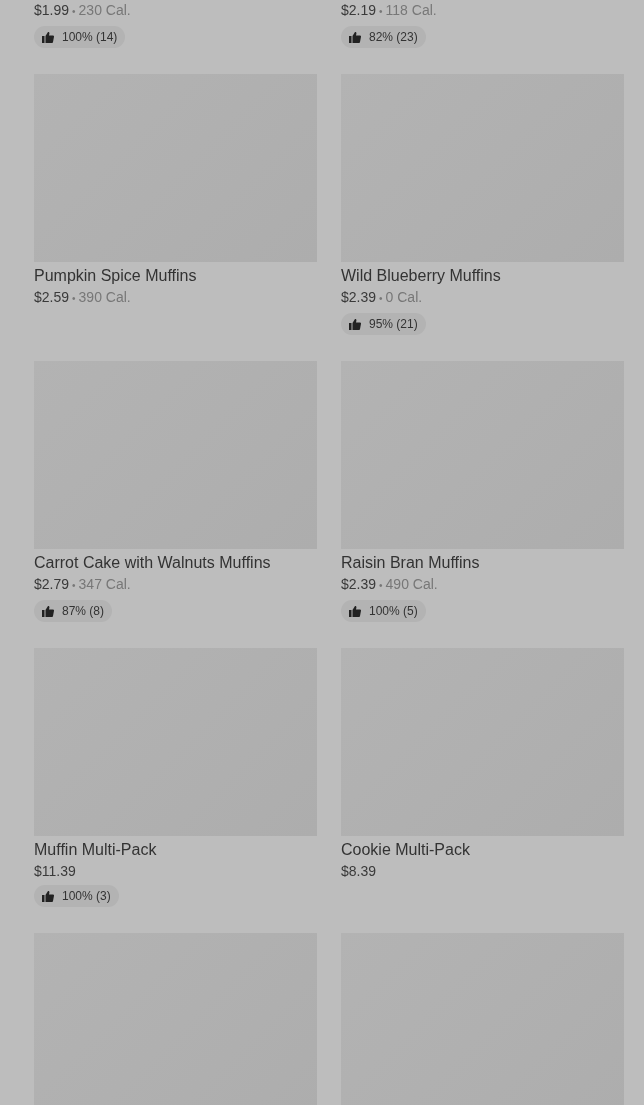 Image resolution: width=644 pixels, height=1105 pixels. Describe the element at coordinates (116, 276) in the screenshot. I see `product-name: Pumpkin Spice Muffins` at that location.